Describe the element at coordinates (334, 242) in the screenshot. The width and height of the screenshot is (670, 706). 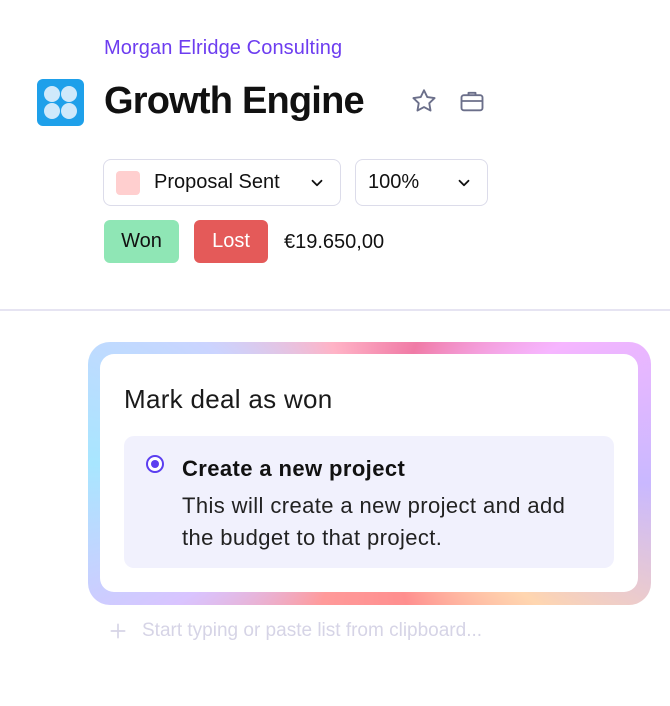
I see `deal-amount: €19.650,00` at that location.